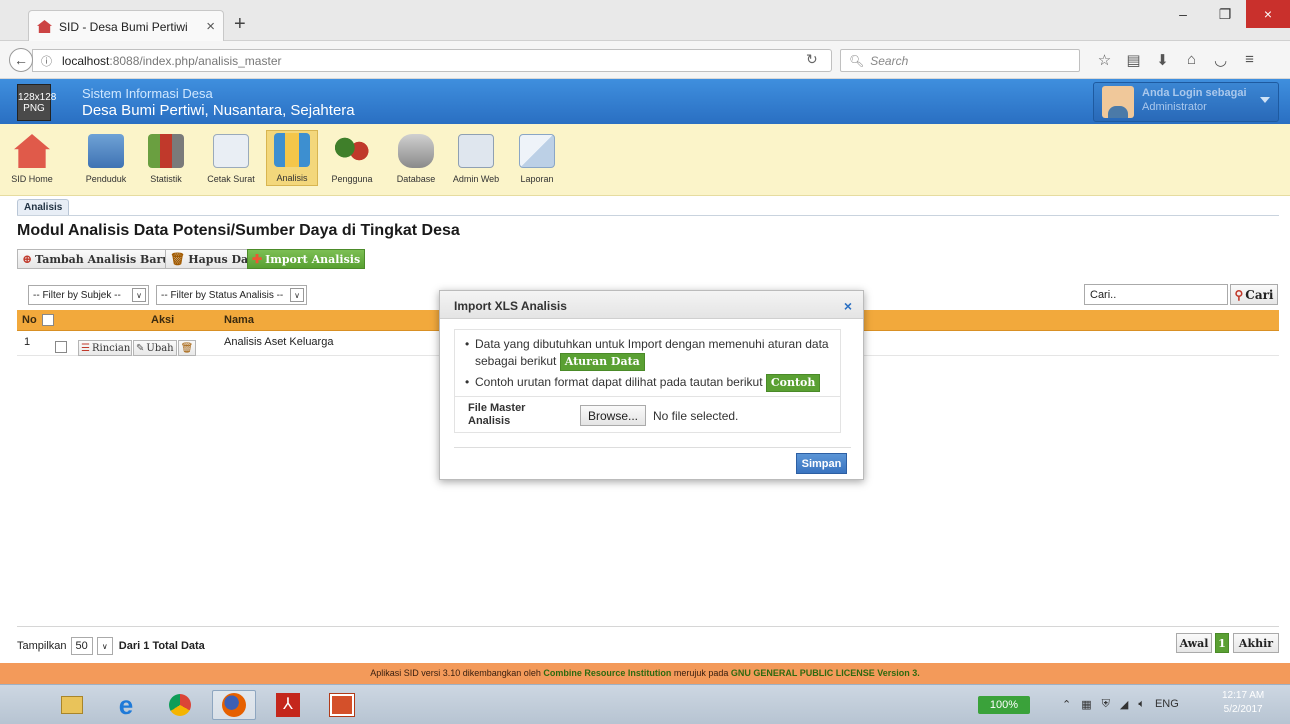 The image size is (1290, 724). I want to click on browser-search-input: 🔍︎ Search, so click(960, 60).